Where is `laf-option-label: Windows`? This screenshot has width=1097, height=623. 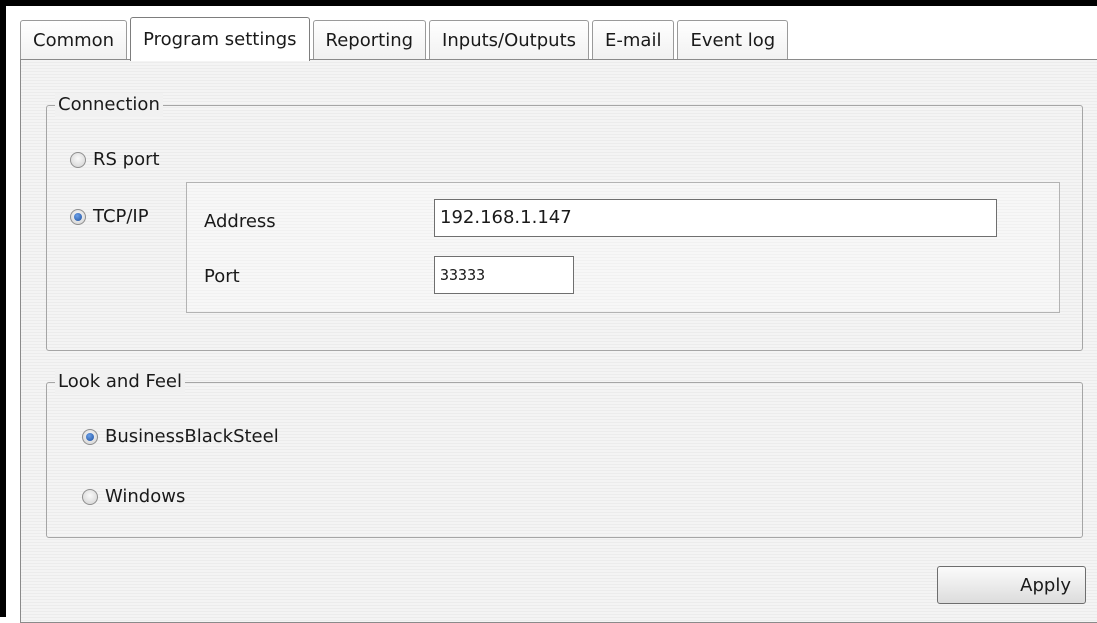
laf-option-label: Windows is located at coordinates (145, 496).